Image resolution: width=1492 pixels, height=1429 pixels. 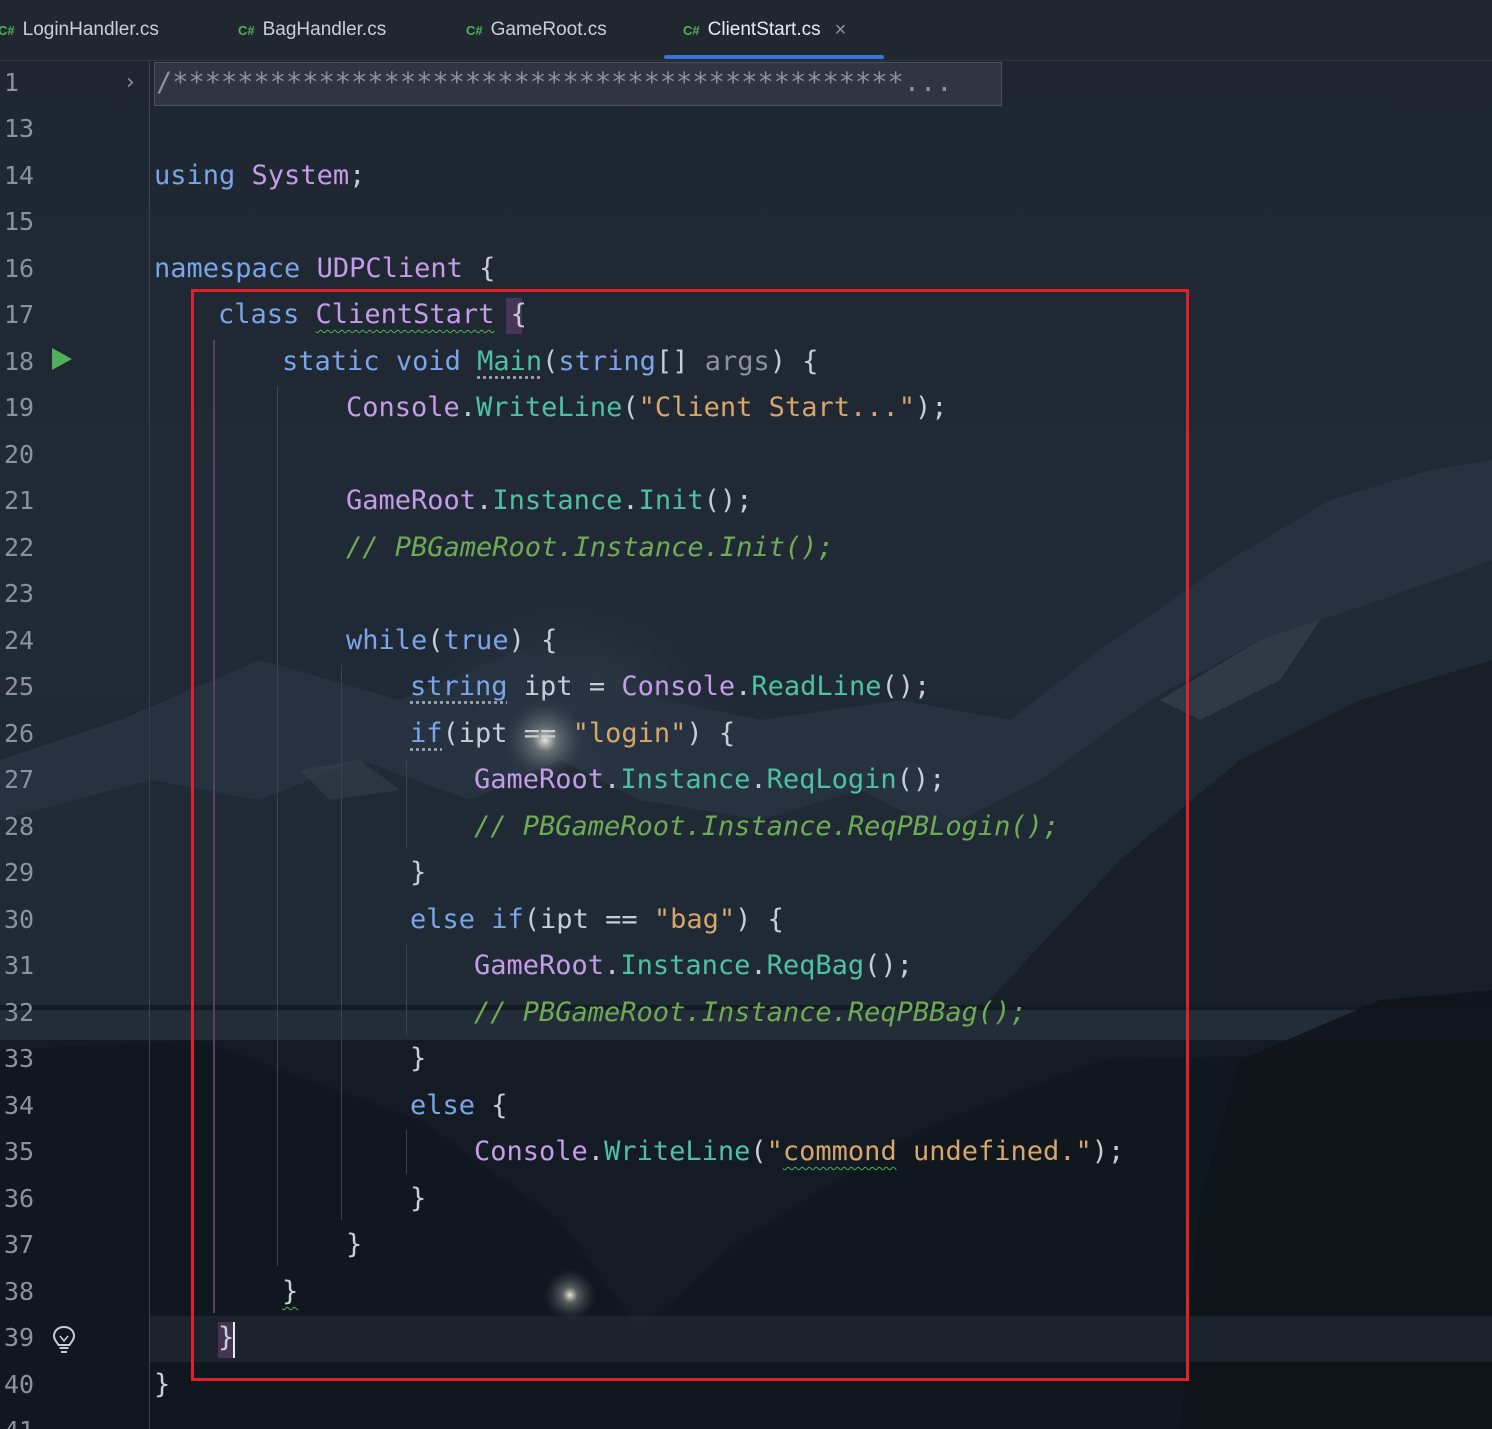 I want to click on close-icon: ×, so click(x=841, y=30).